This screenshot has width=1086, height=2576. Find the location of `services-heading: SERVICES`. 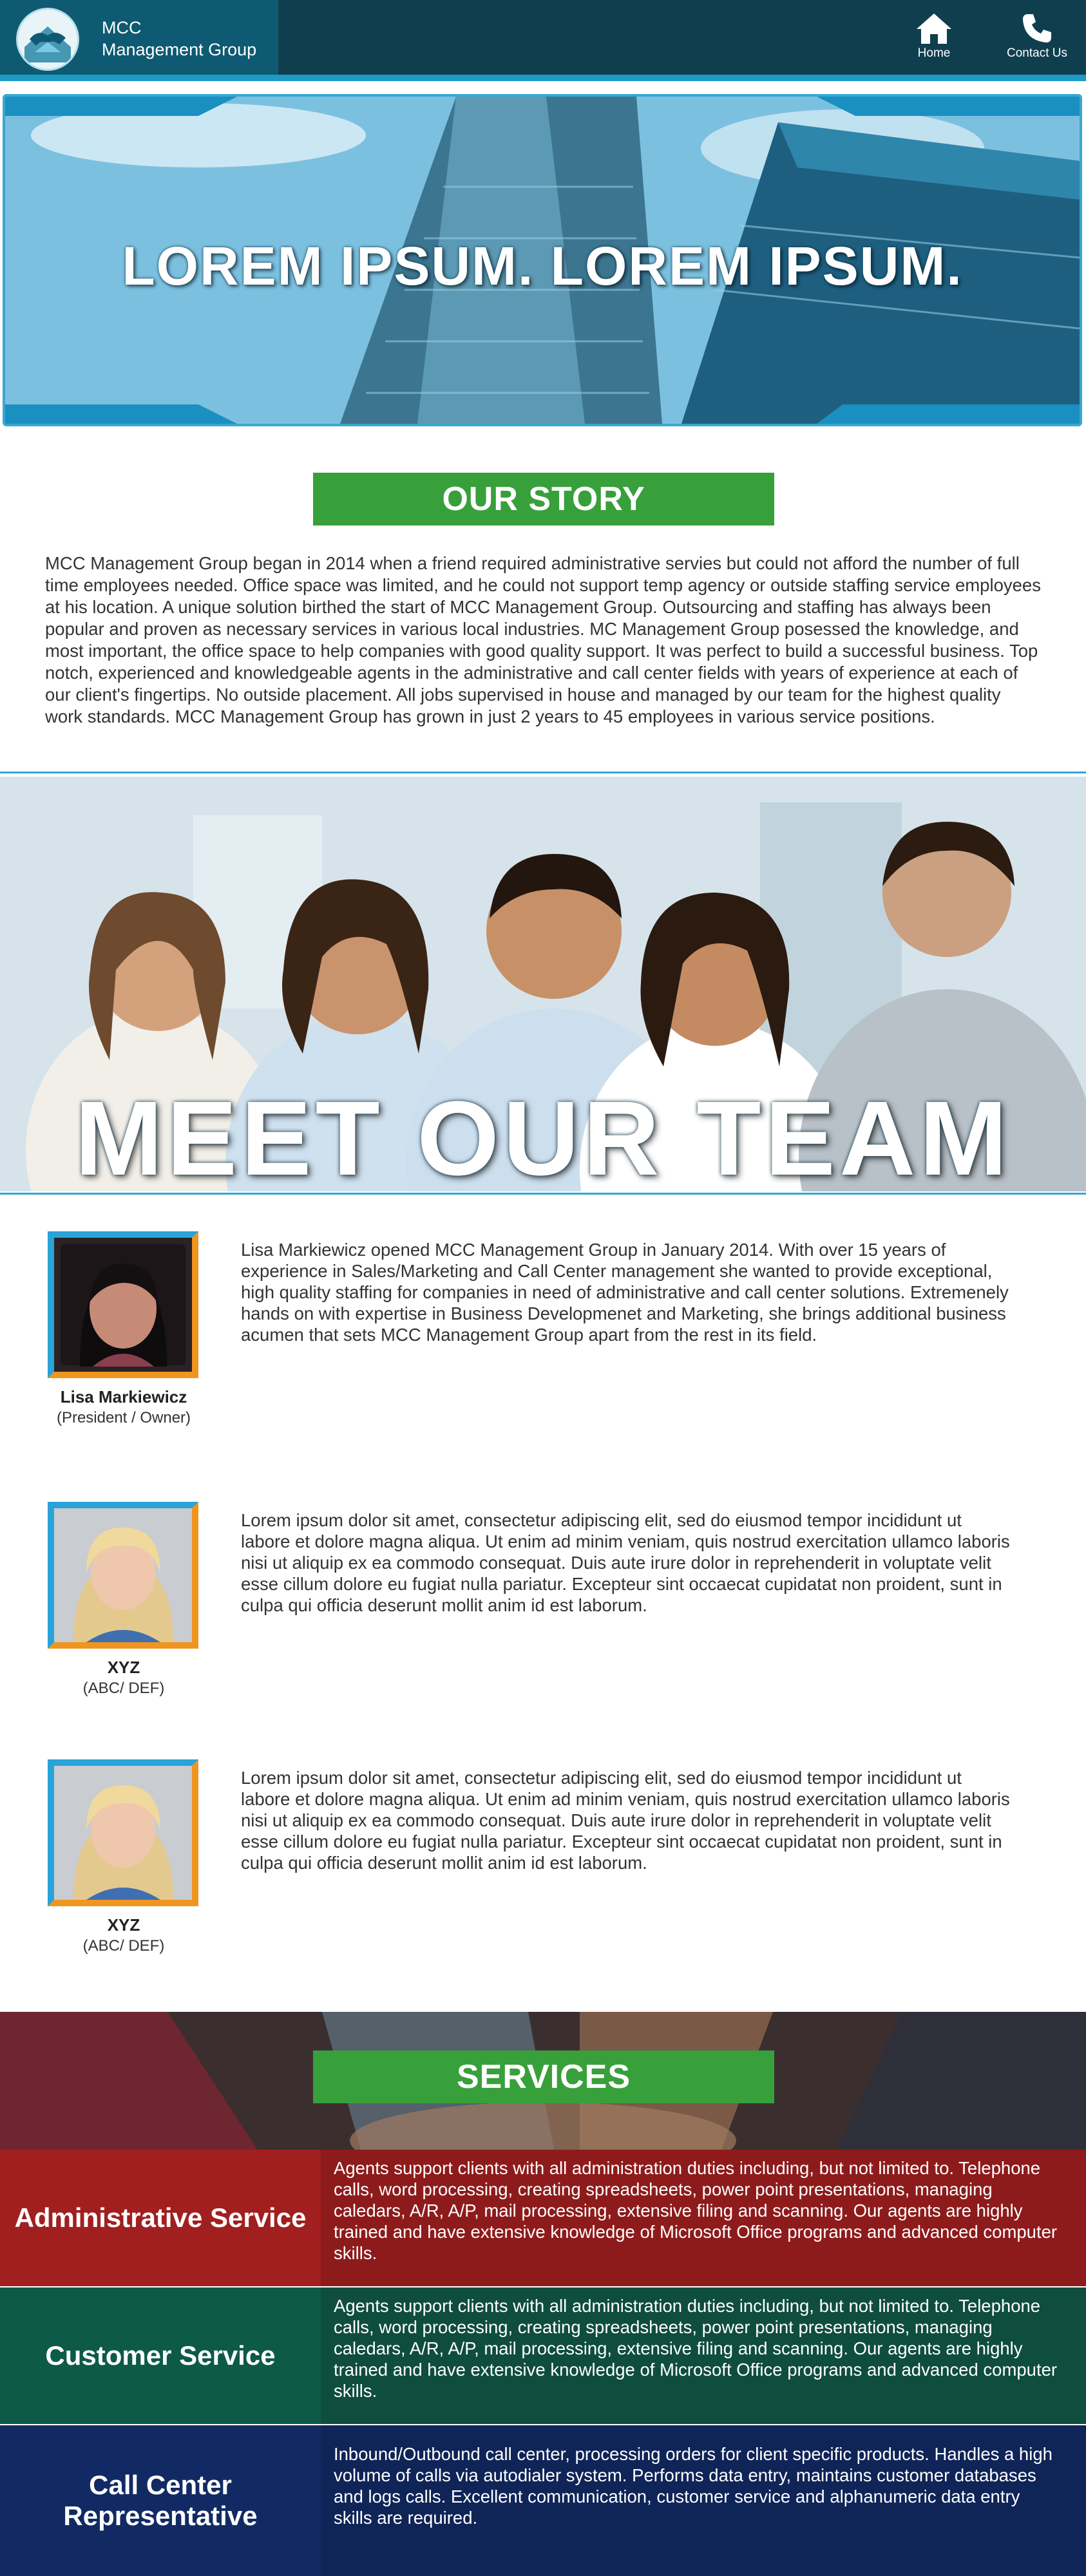

services-heading: SERVICES is located at coordinates (543, 2076).